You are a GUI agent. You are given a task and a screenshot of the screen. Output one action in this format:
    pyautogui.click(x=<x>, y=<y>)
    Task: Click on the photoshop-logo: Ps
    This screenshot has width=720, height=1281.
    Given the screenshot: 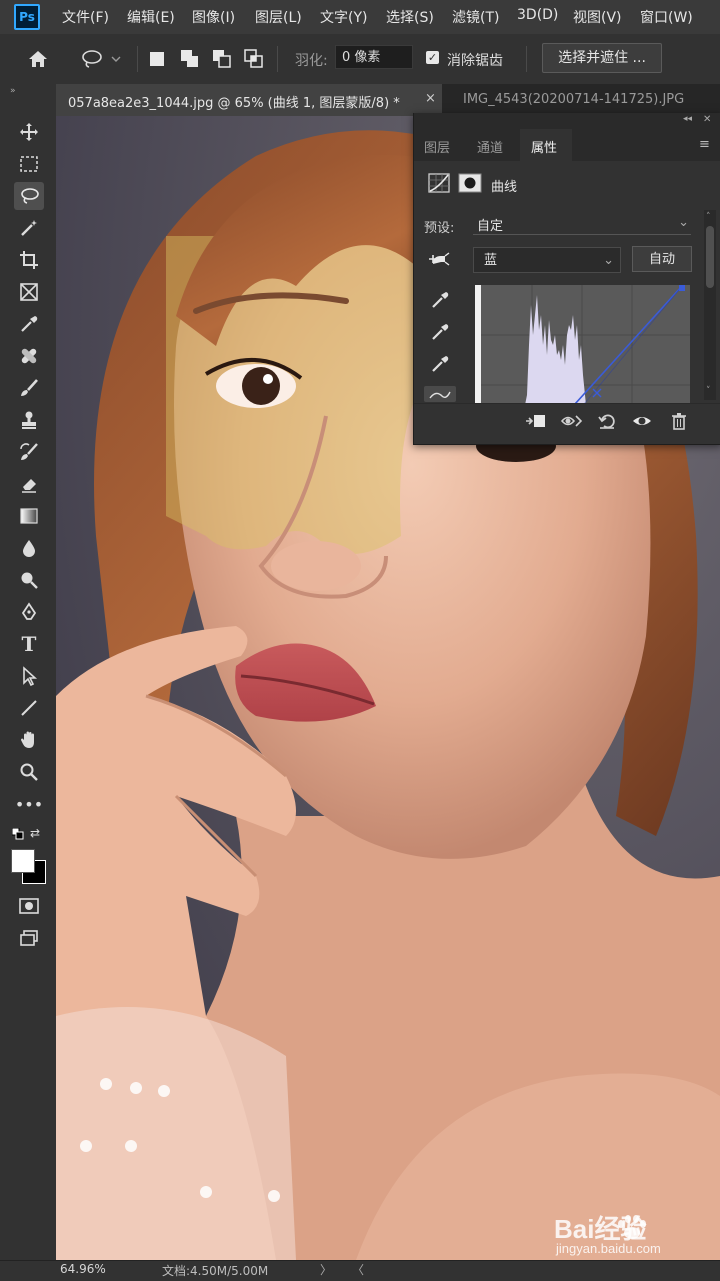 What is the action you would take?
    pyautogui.click(x=27, y=17)
    